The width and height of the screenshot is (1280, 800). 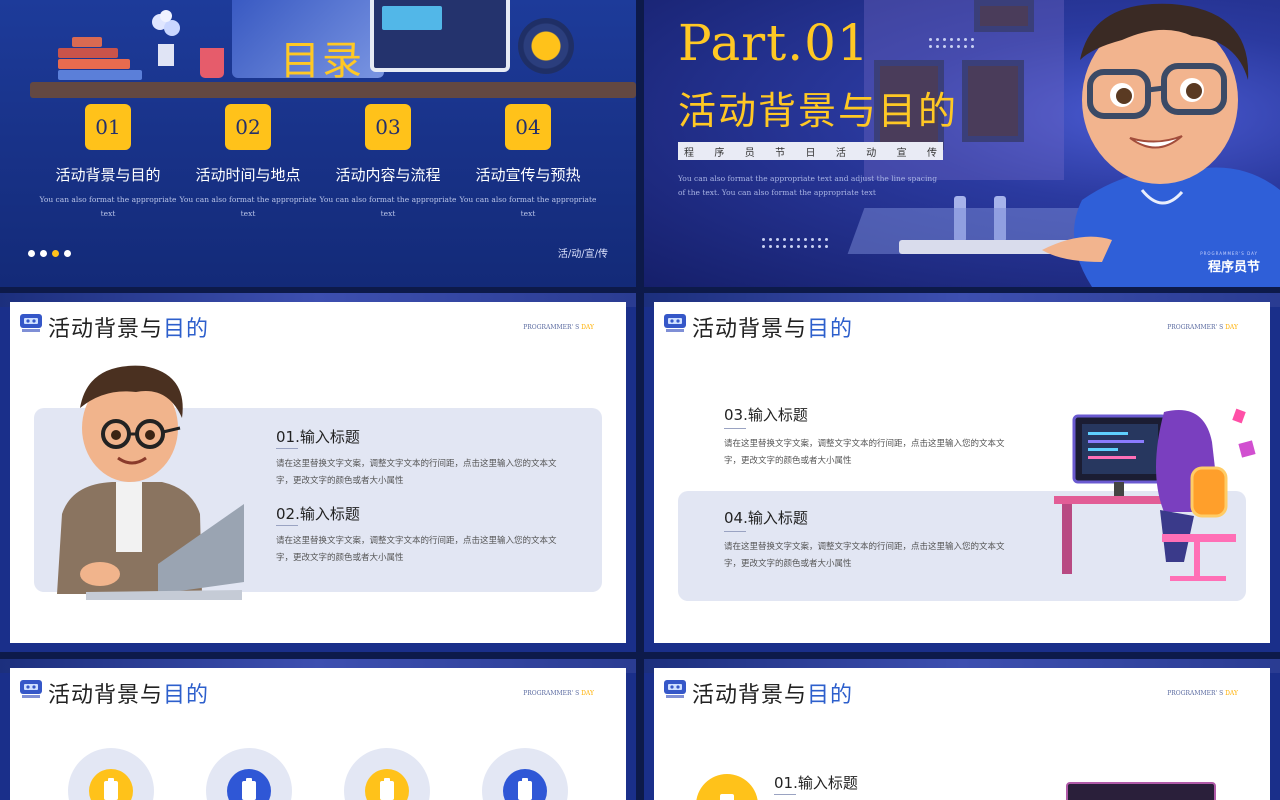 I want to click on part-subtitle: 活动背景与目的, so click(x=818, y=111).